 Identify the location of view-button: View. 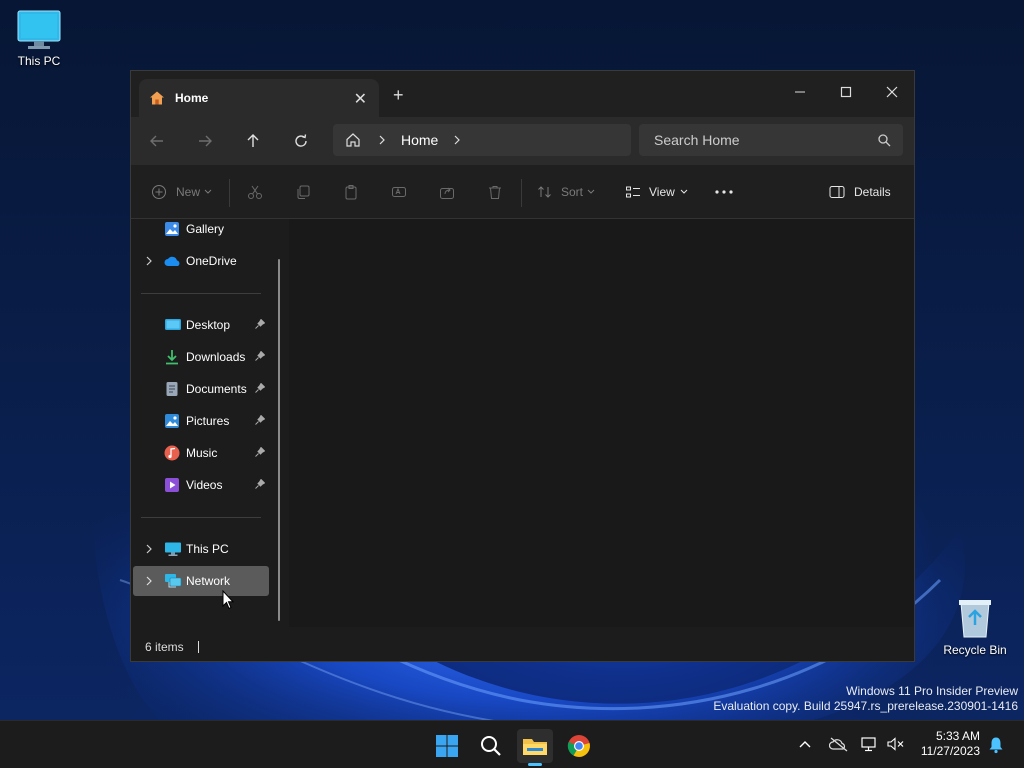
(656, 192).